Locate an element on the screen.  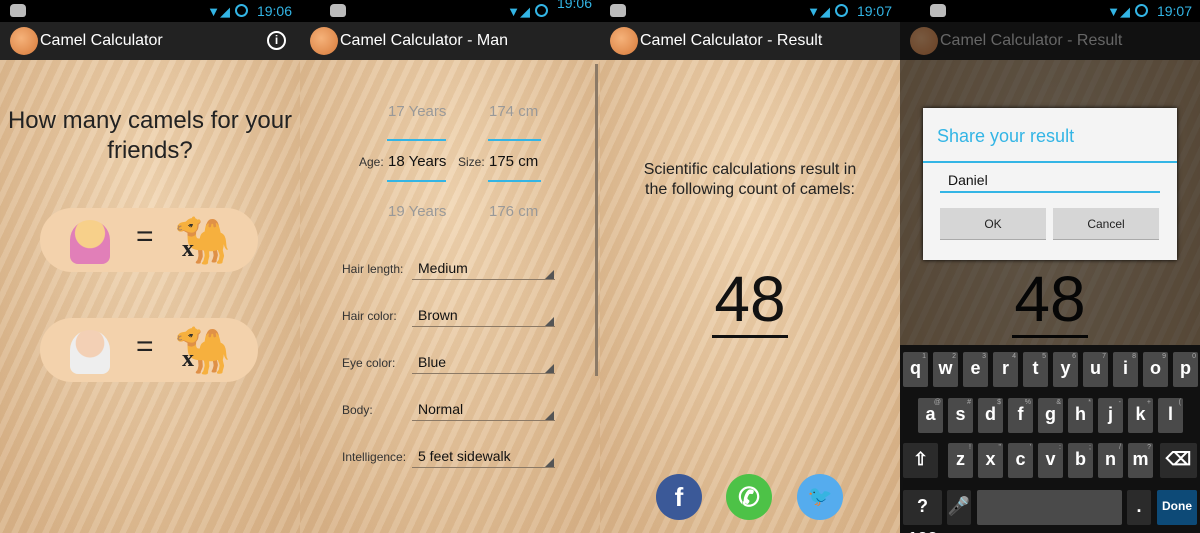
spinner-value: Normal is located at coordinates (440, 409).